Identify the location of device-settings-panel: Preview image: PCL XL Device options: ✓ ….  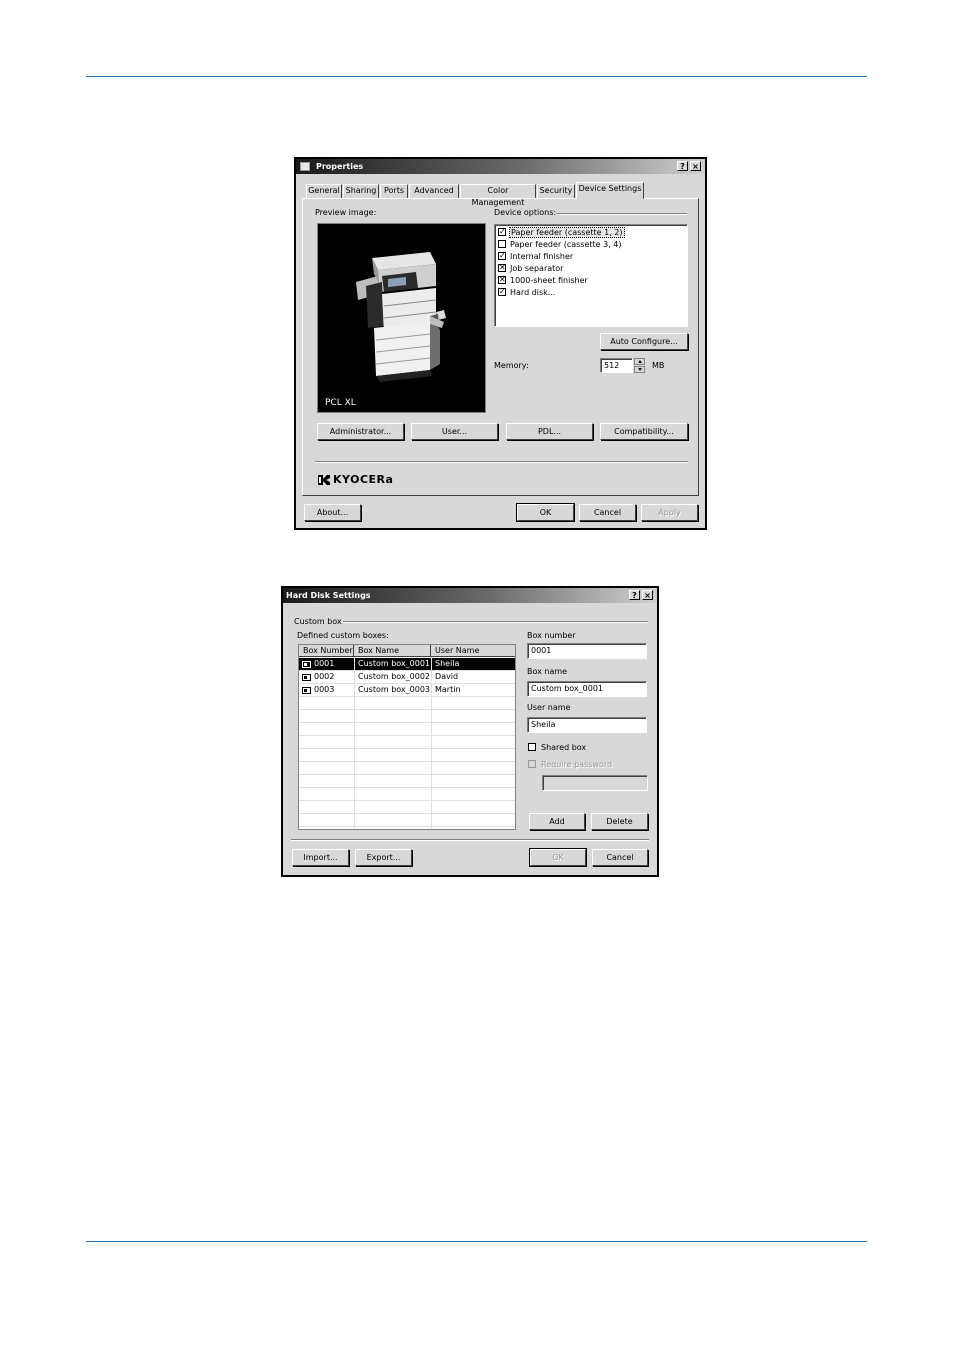
(500, 347).